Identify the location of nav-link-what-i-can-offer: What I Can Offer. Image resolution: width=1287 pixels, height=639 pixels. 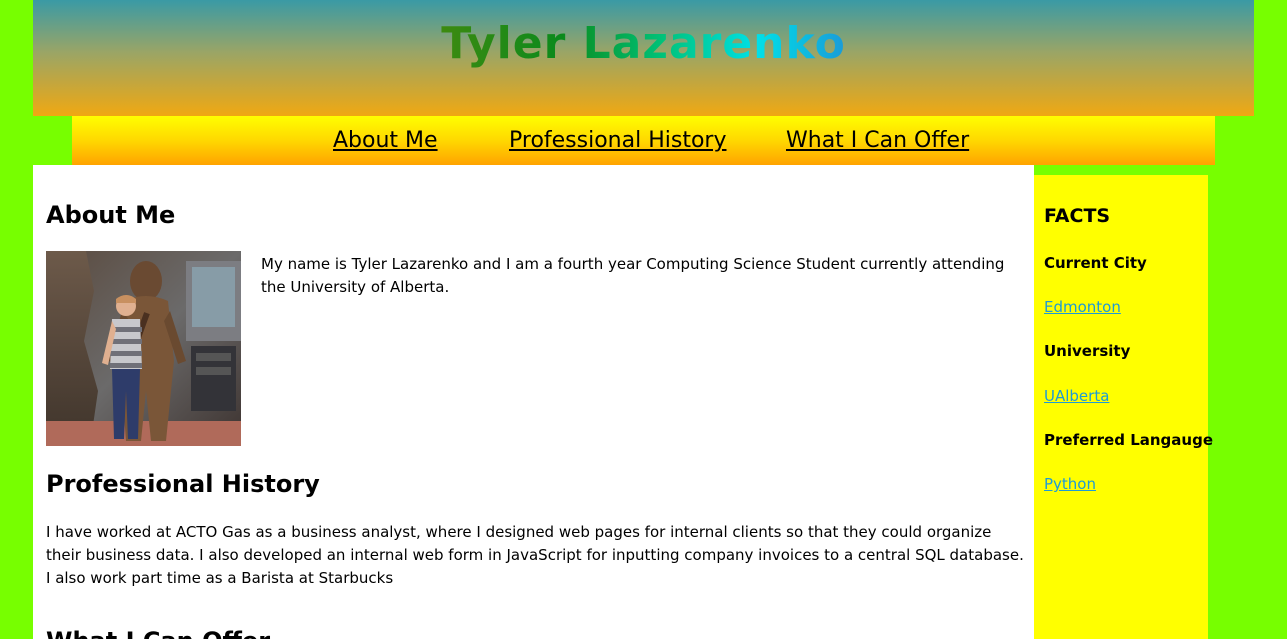
(877, 141).